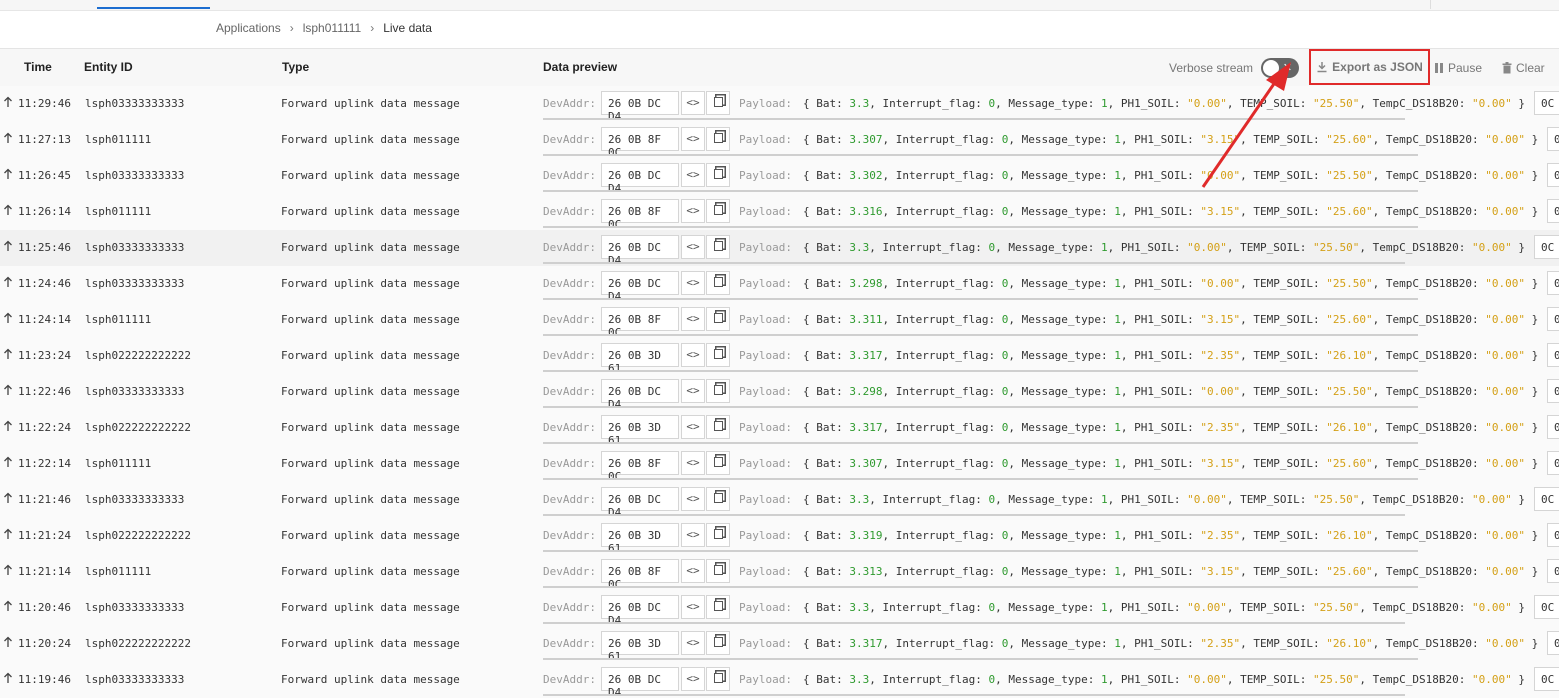  What do you see at coordinates (1439, 68) in the screenshot?
I see `pause-icon` at bounding box center [1439, 68].